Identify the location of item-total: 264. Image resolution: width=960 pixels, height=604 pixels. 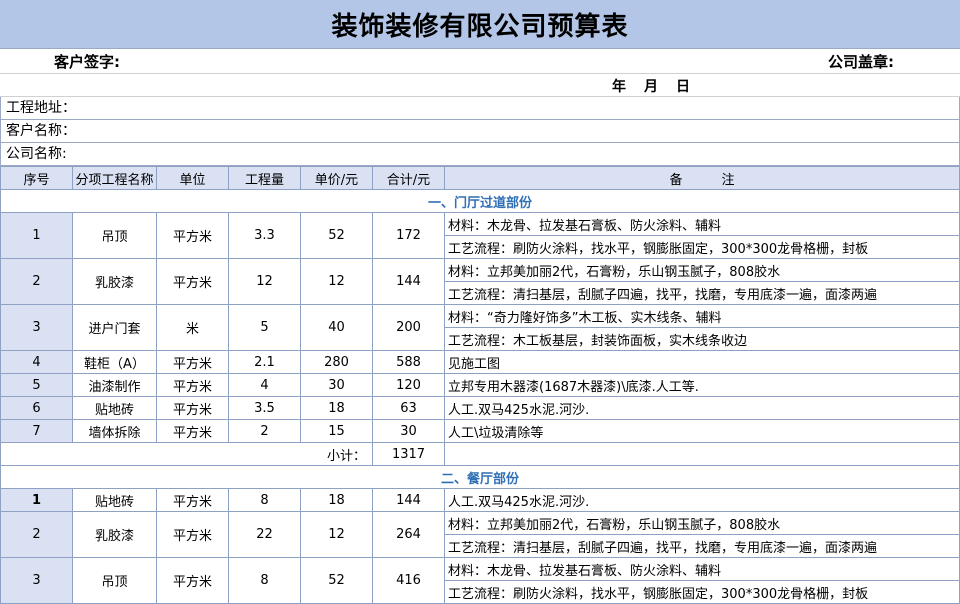
(408, 534).